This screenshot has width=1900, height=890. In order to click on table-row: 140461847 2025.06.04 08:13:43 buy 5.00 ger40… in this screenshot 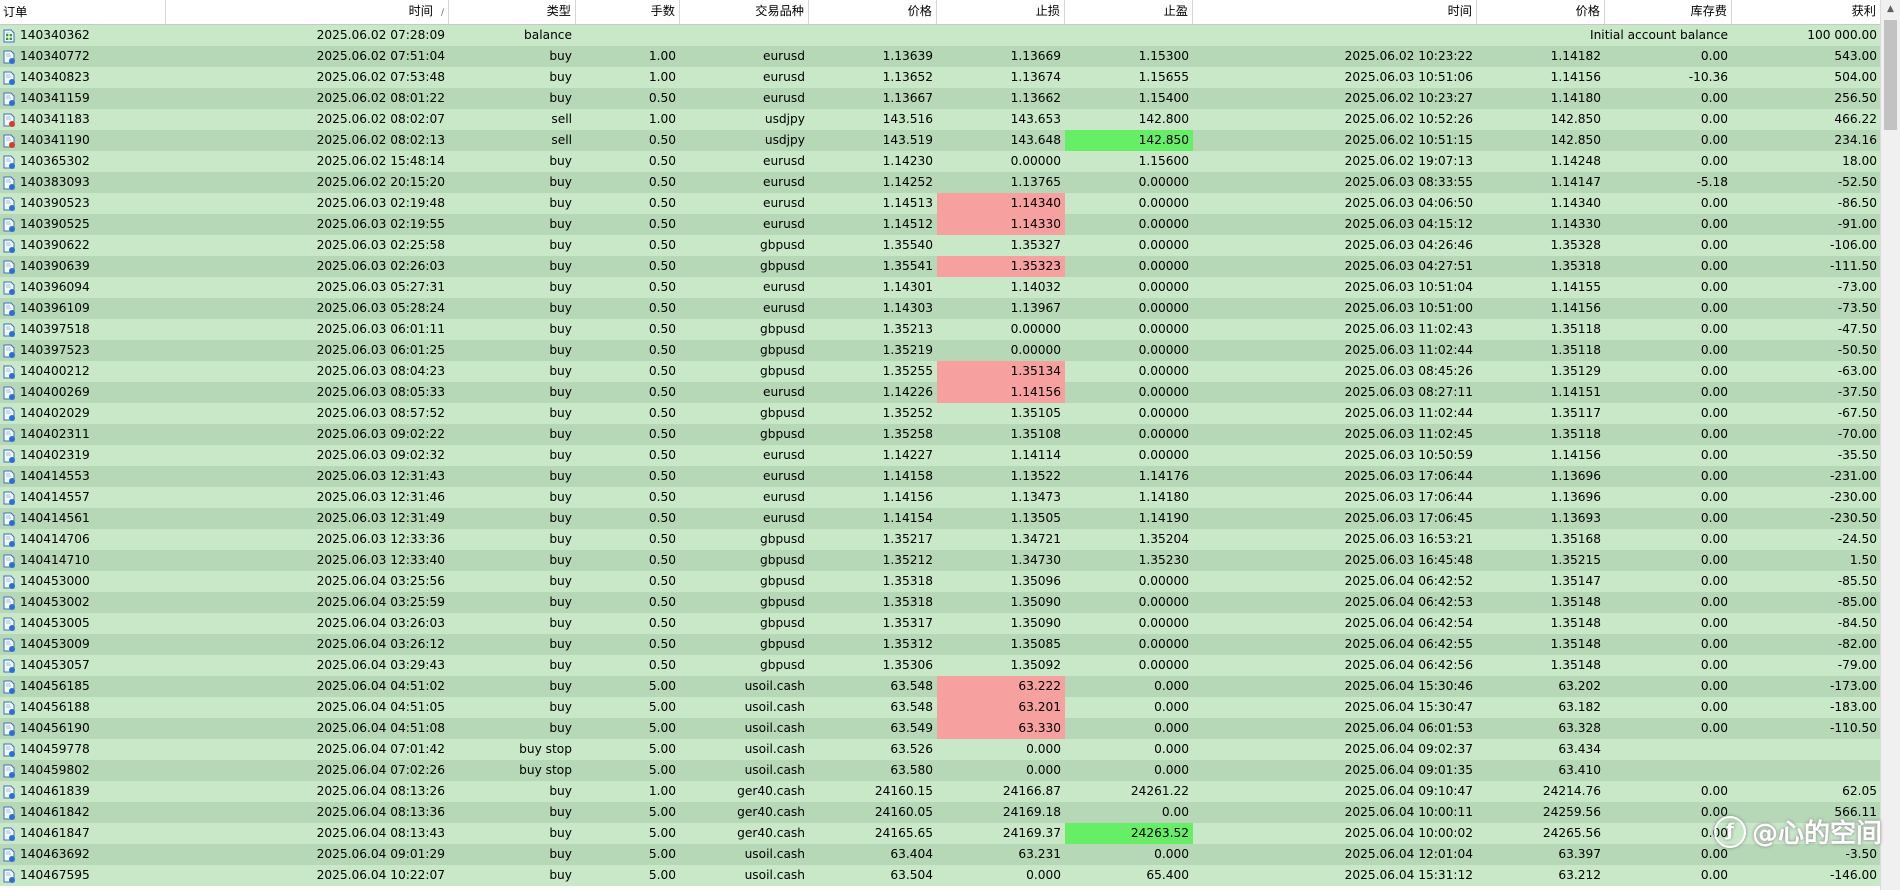, I will do `click(940, 833)`.